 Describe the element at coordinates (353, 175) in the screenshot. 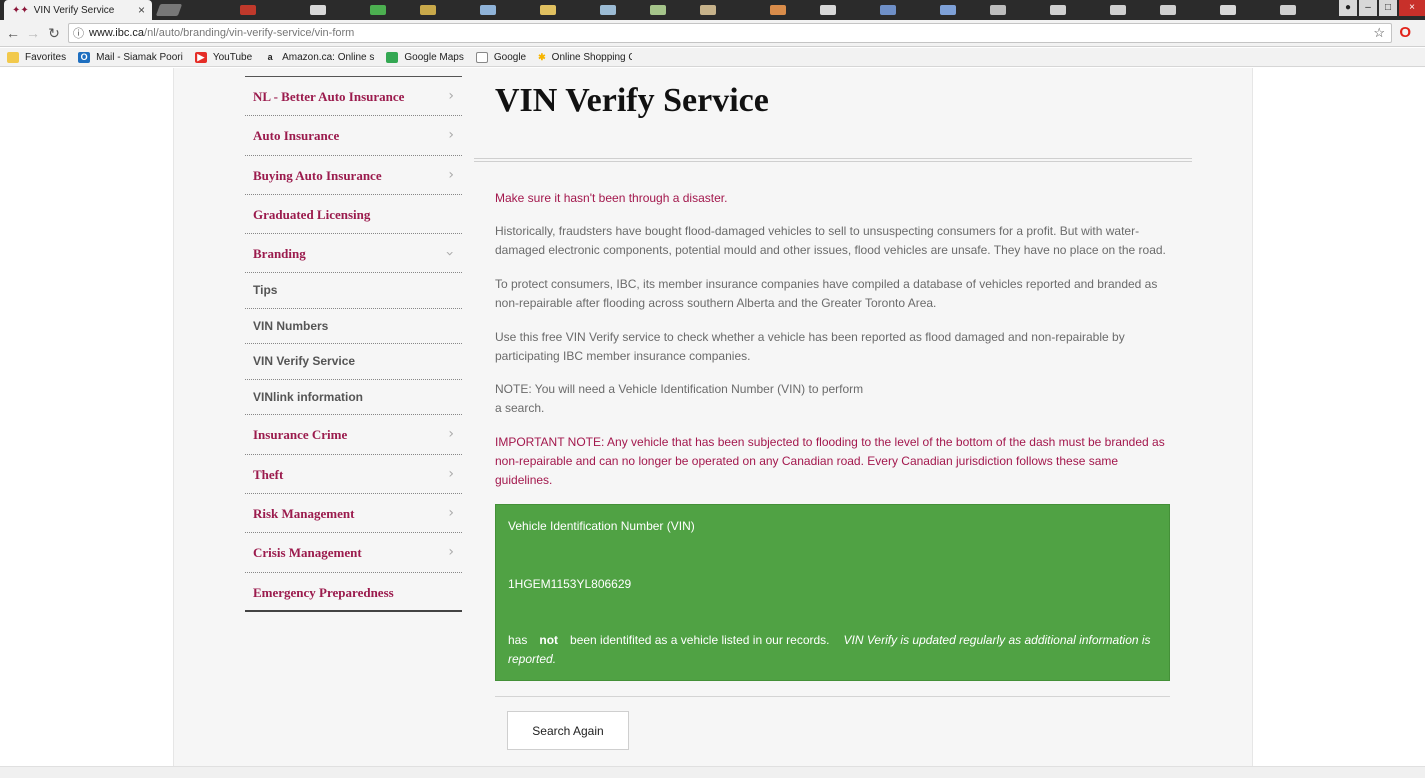

I see `sidebar-item-buying-auto-insurance: Buying Auto Insurance ›` at that location.